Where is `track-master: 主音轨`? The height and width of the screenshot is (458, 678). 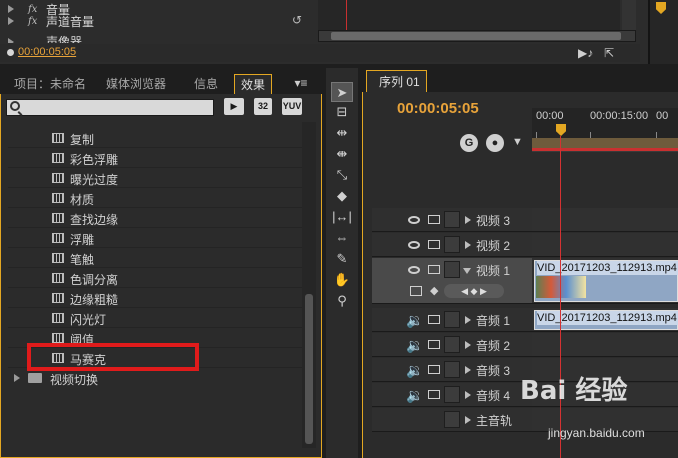
track-master: 主音轨 is located at coordinates (452, 420).